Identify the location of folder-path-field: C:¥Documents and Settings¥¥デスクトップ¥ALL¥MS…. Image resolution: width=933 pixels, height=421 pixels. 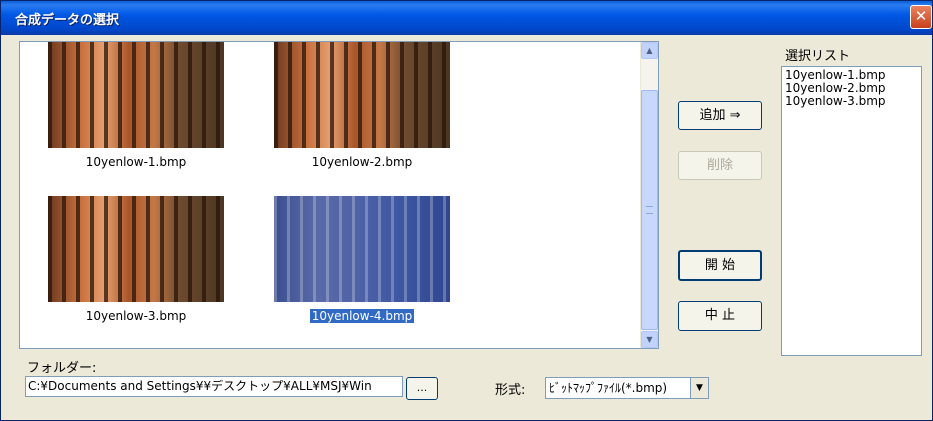
(214, 386).